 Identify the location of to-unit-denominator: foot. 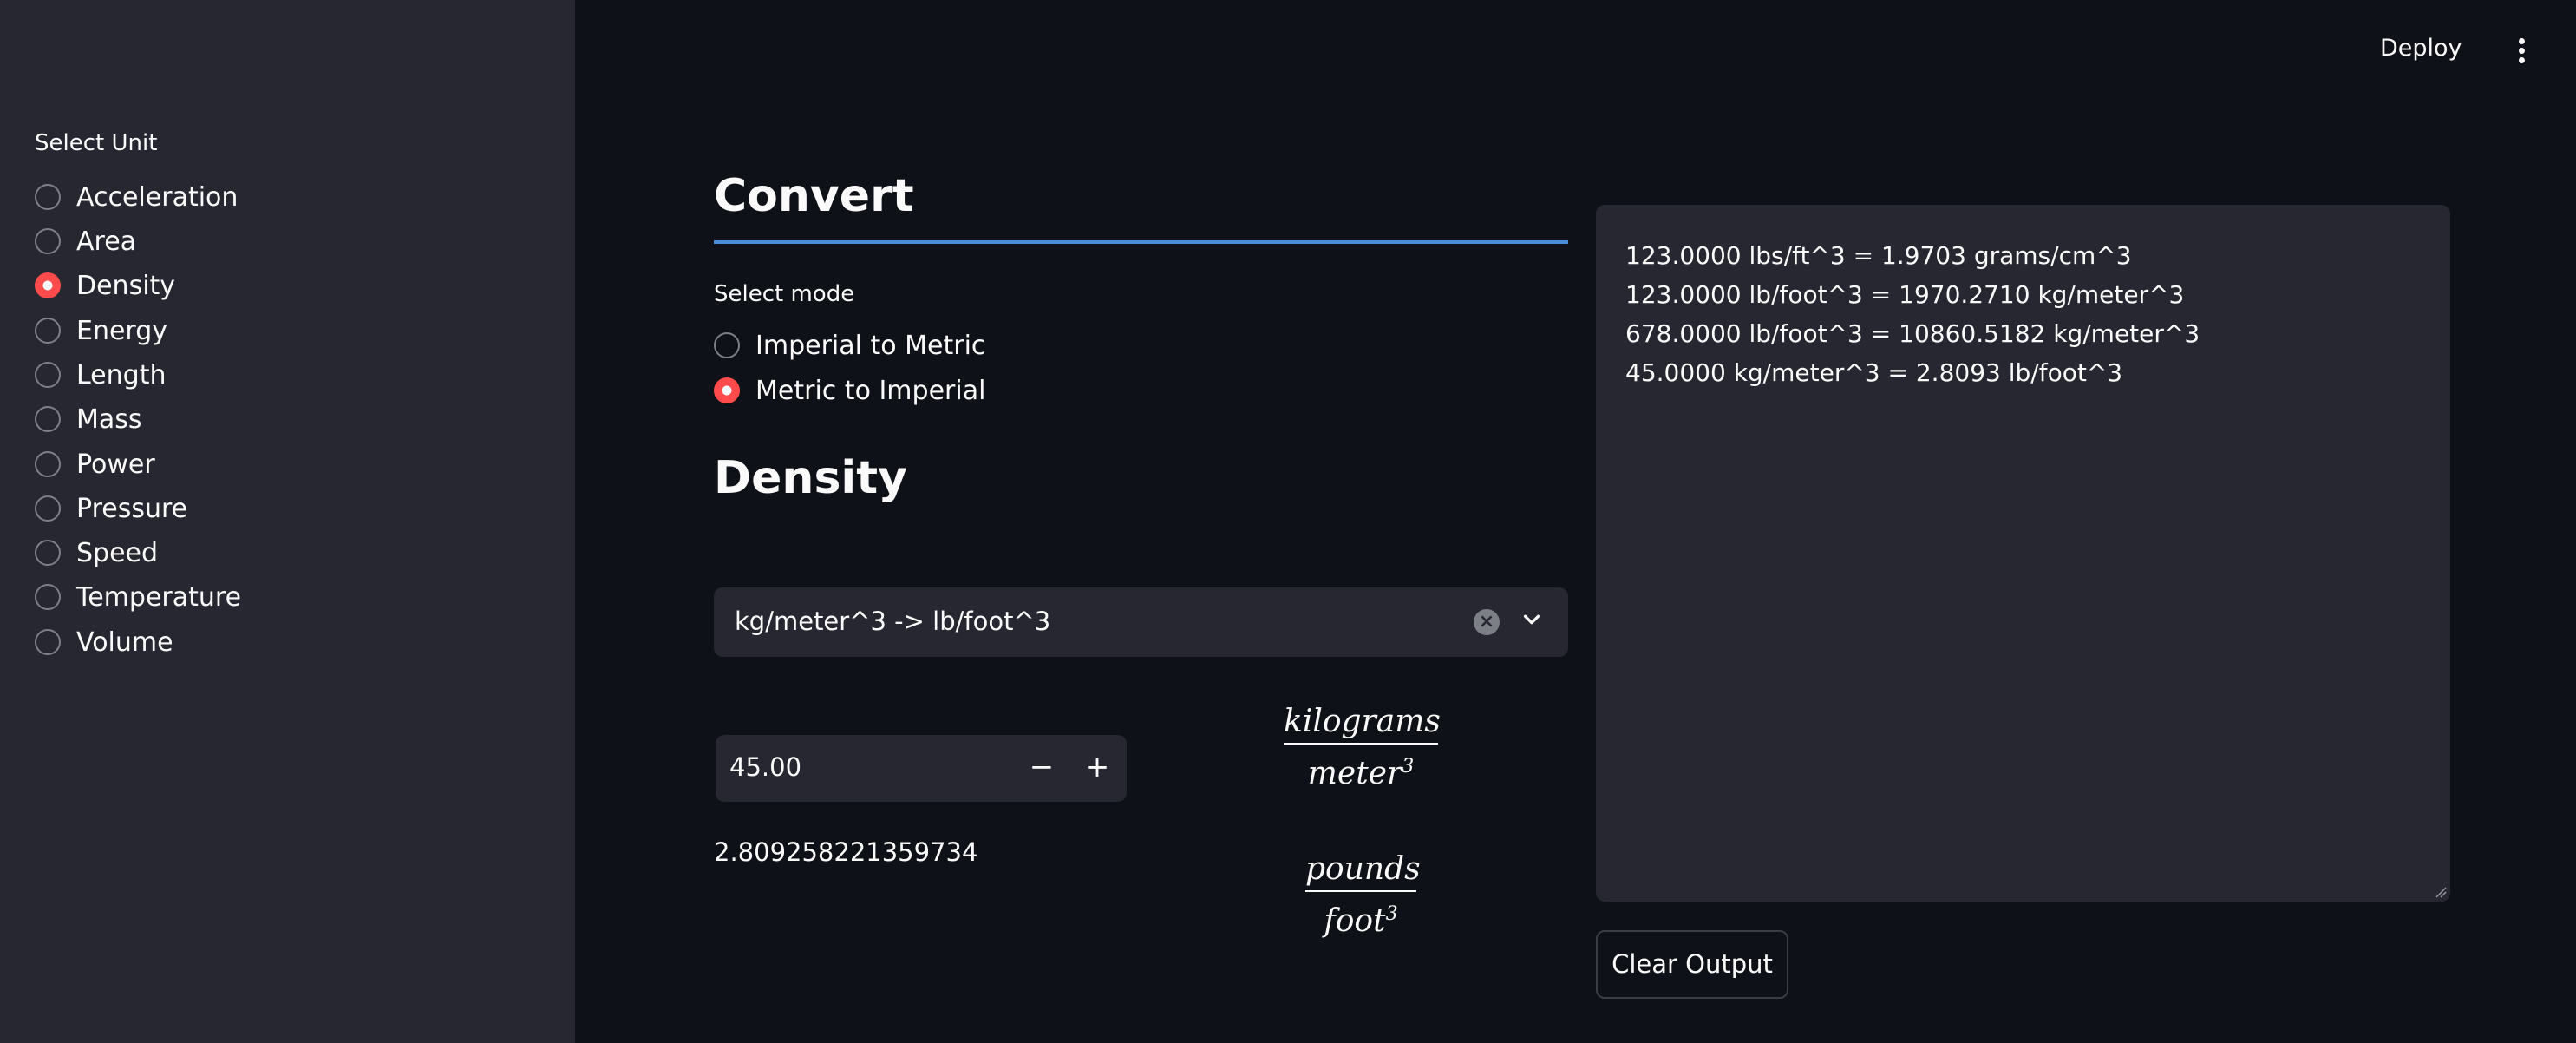
(1355, 921).